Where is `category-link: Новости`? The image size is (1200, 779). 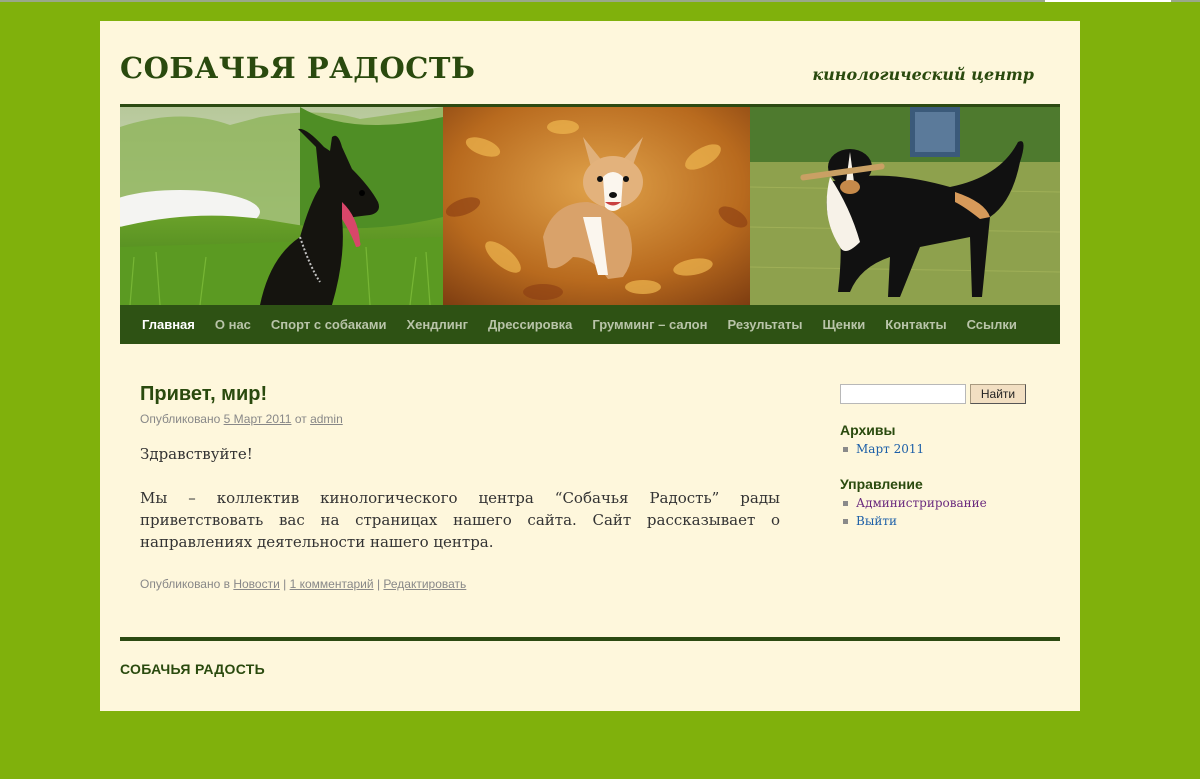 category-link: Новости is located at coordinates (256, 584).